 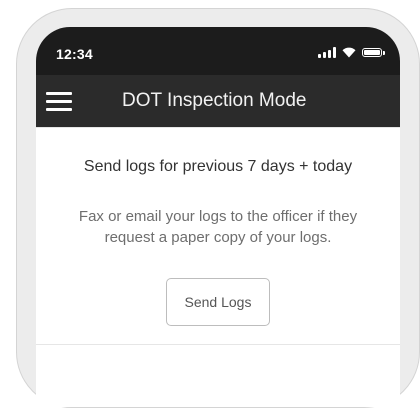 What do you see at coordinates (218, 302) in the screenshot?
I see `send-logs-button: Send Logs` at bounding box center [218, 302].